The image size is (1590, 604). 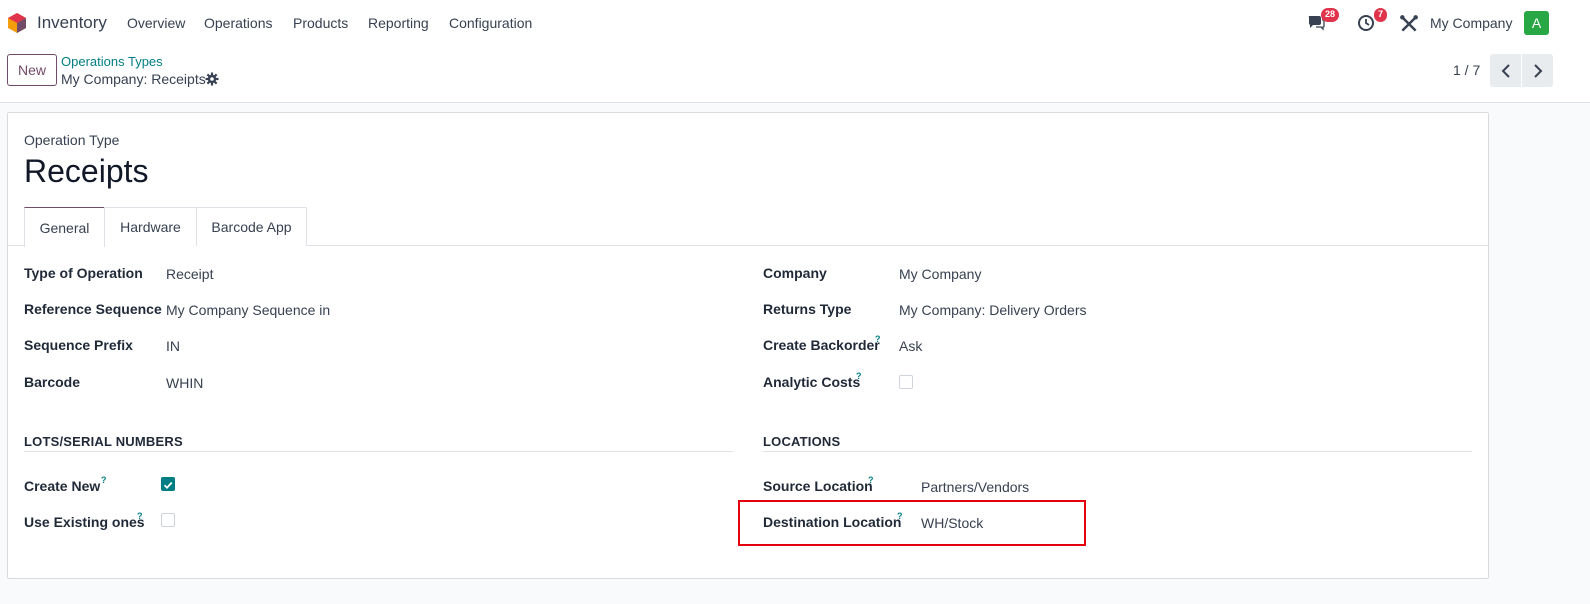 What do you see at coordinates (64, 227) in the screenshot?
I see `tab-general: General` at bounding box center [64, 227].